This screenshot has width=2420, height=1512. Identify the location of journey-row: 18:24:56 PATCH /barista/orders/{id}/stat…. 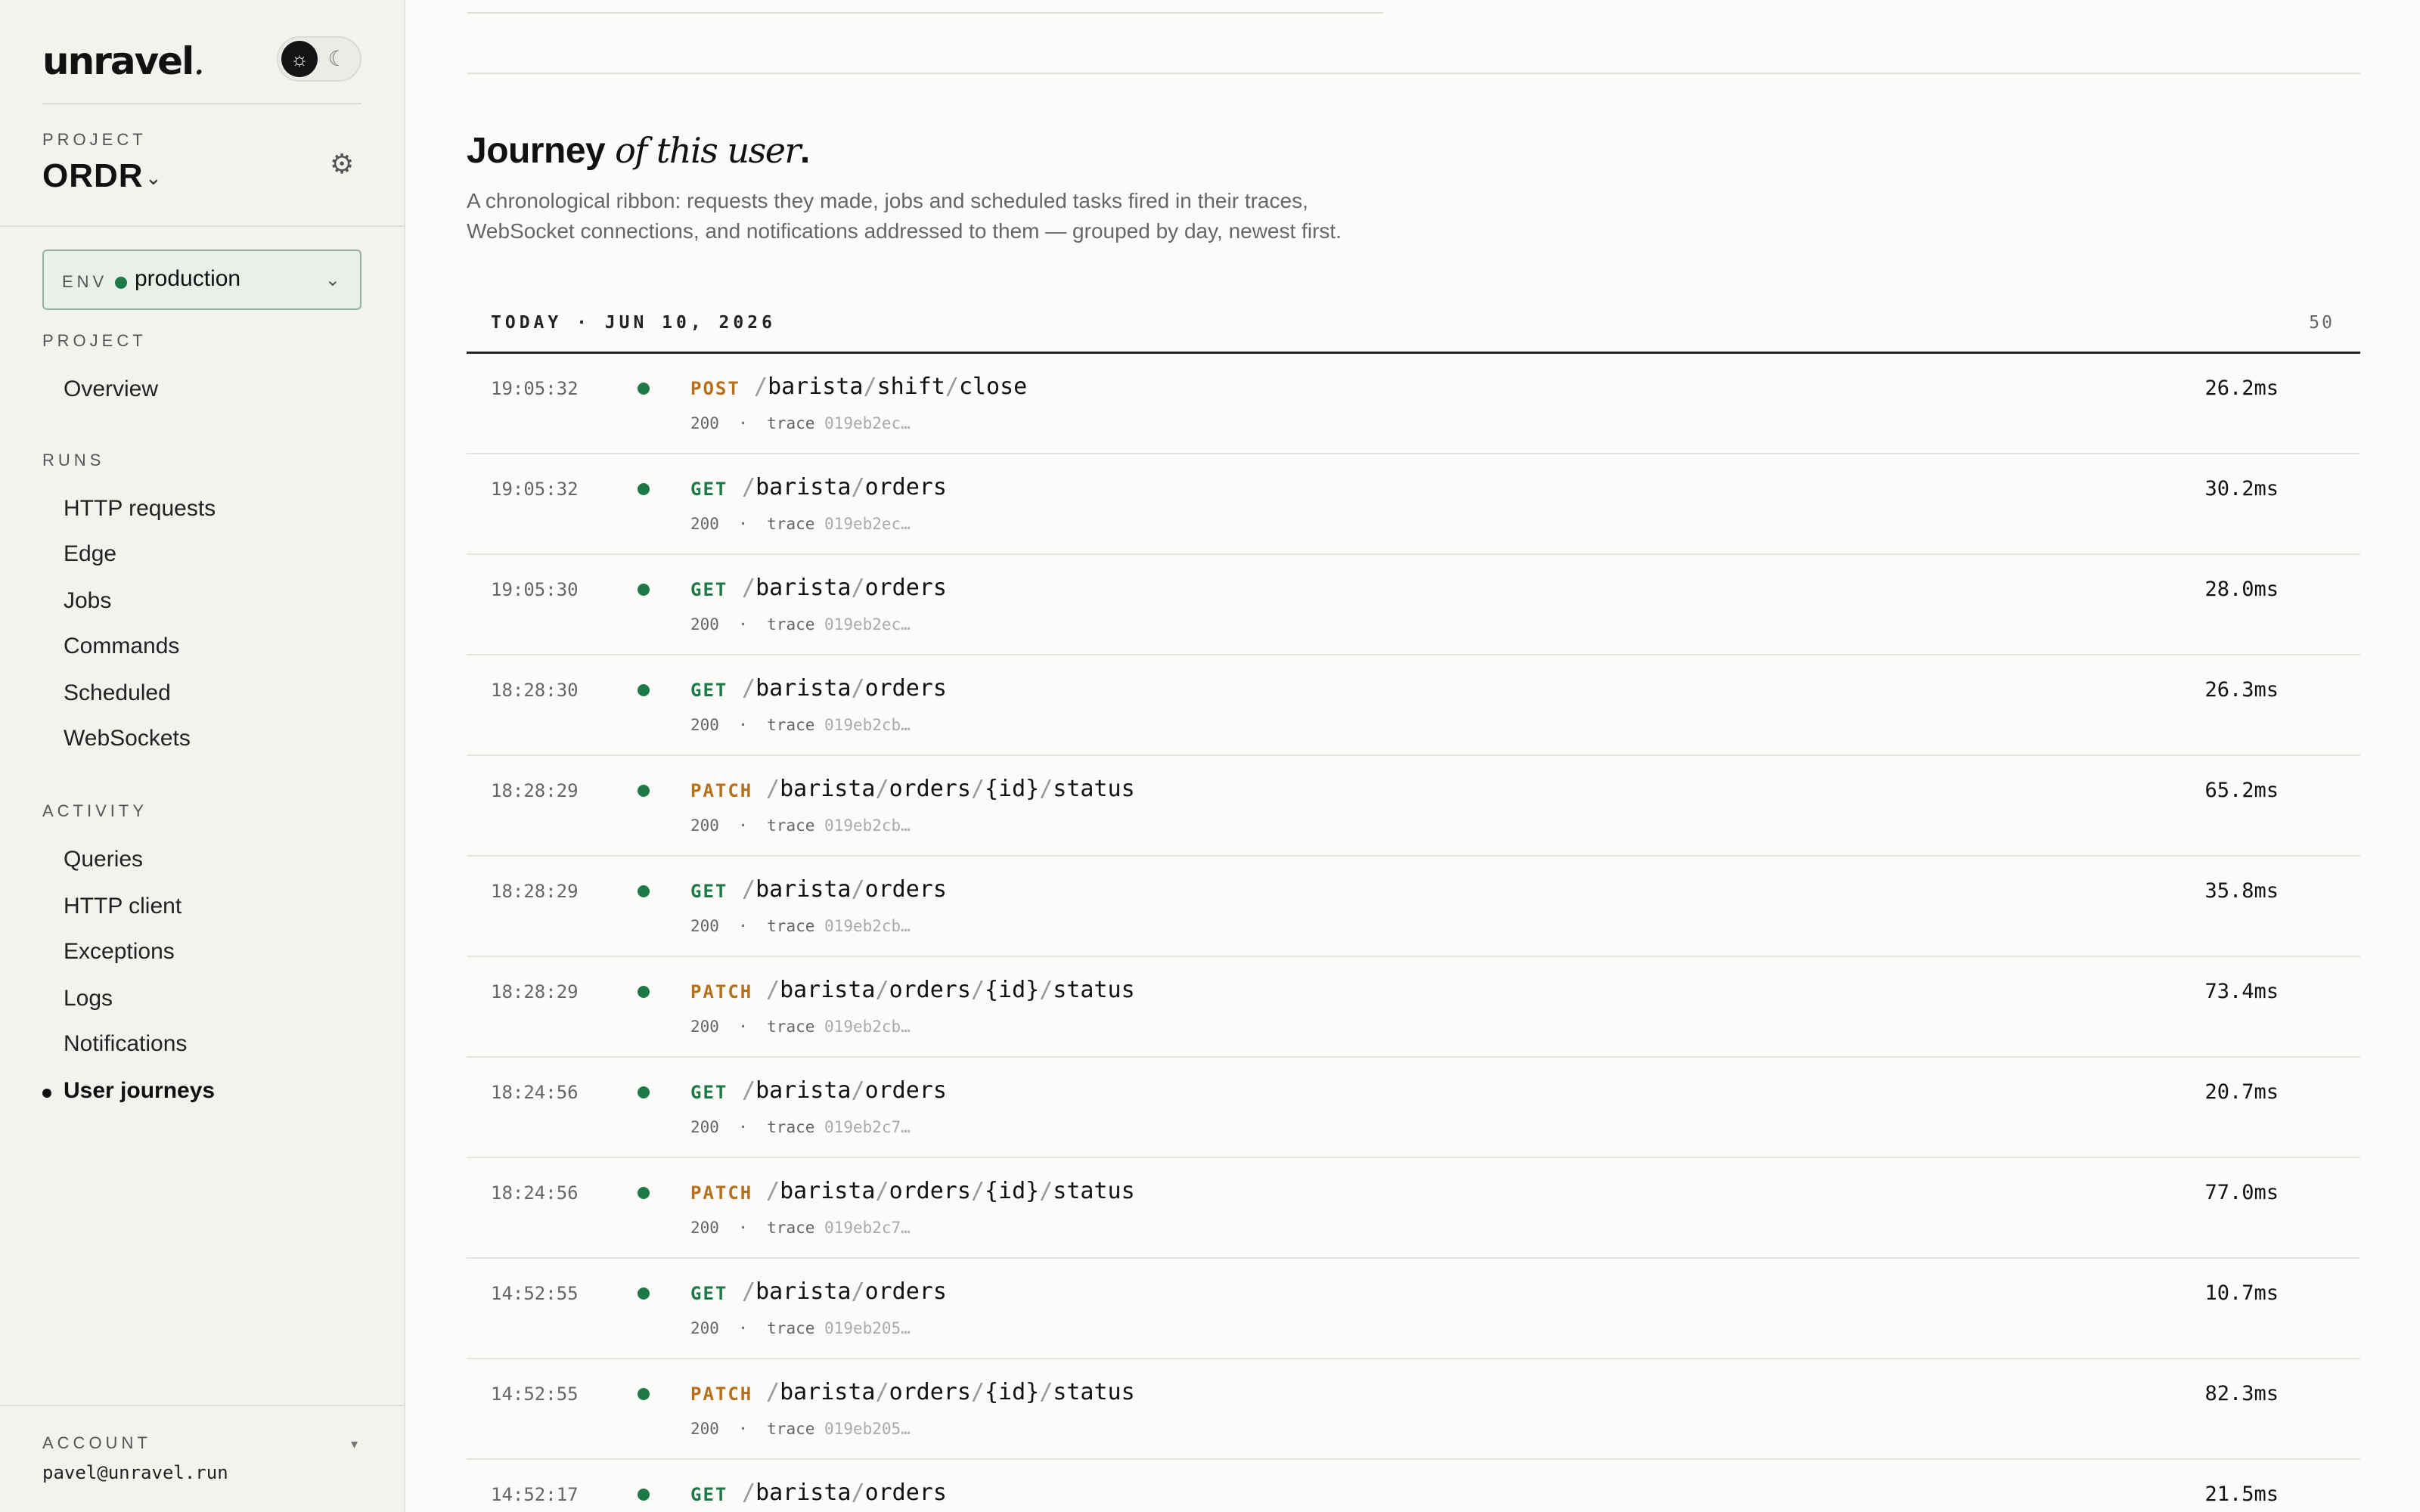
(1413, 1208).